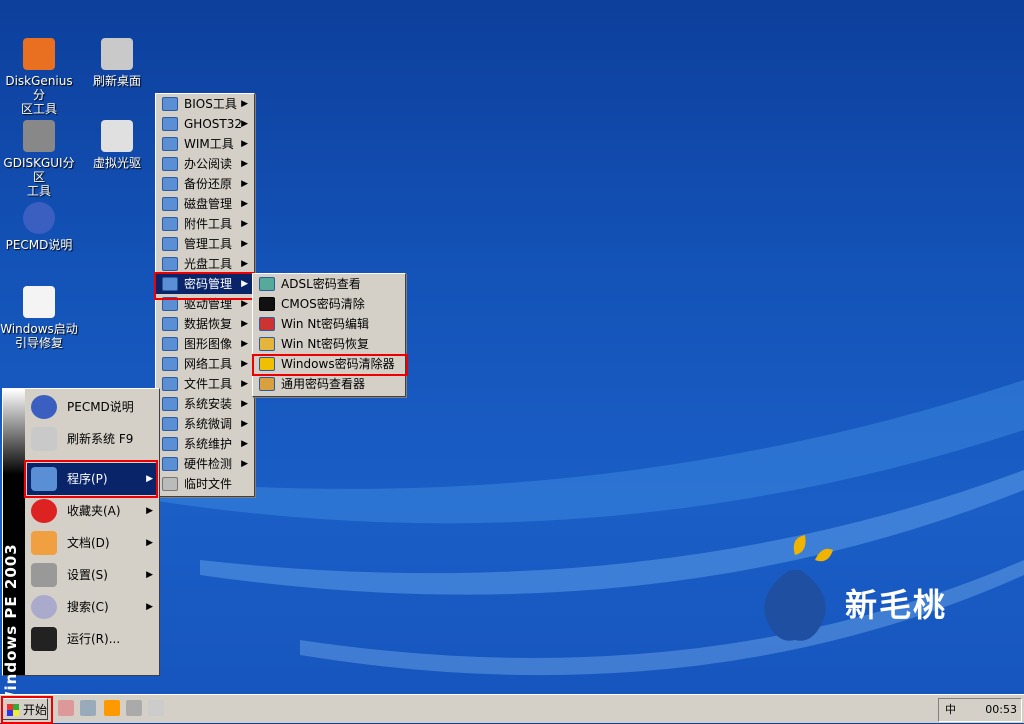  I want to click on key-icon, so click(267, 344).